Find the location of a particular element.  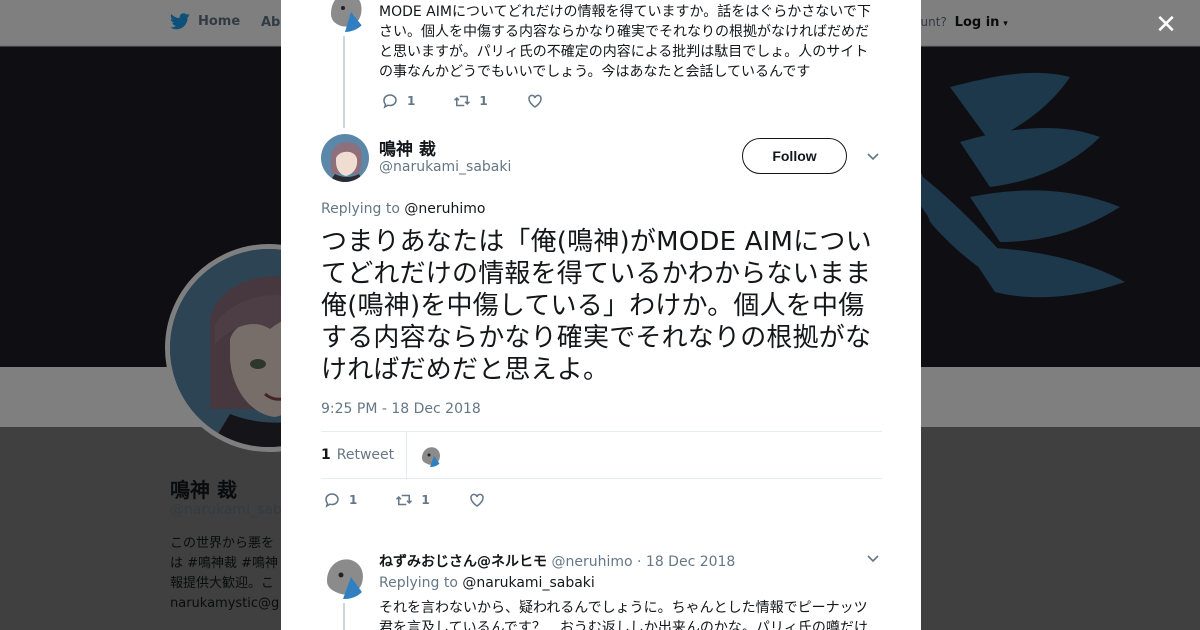

stats-bottom-divider is located at coordinates (601, 478).